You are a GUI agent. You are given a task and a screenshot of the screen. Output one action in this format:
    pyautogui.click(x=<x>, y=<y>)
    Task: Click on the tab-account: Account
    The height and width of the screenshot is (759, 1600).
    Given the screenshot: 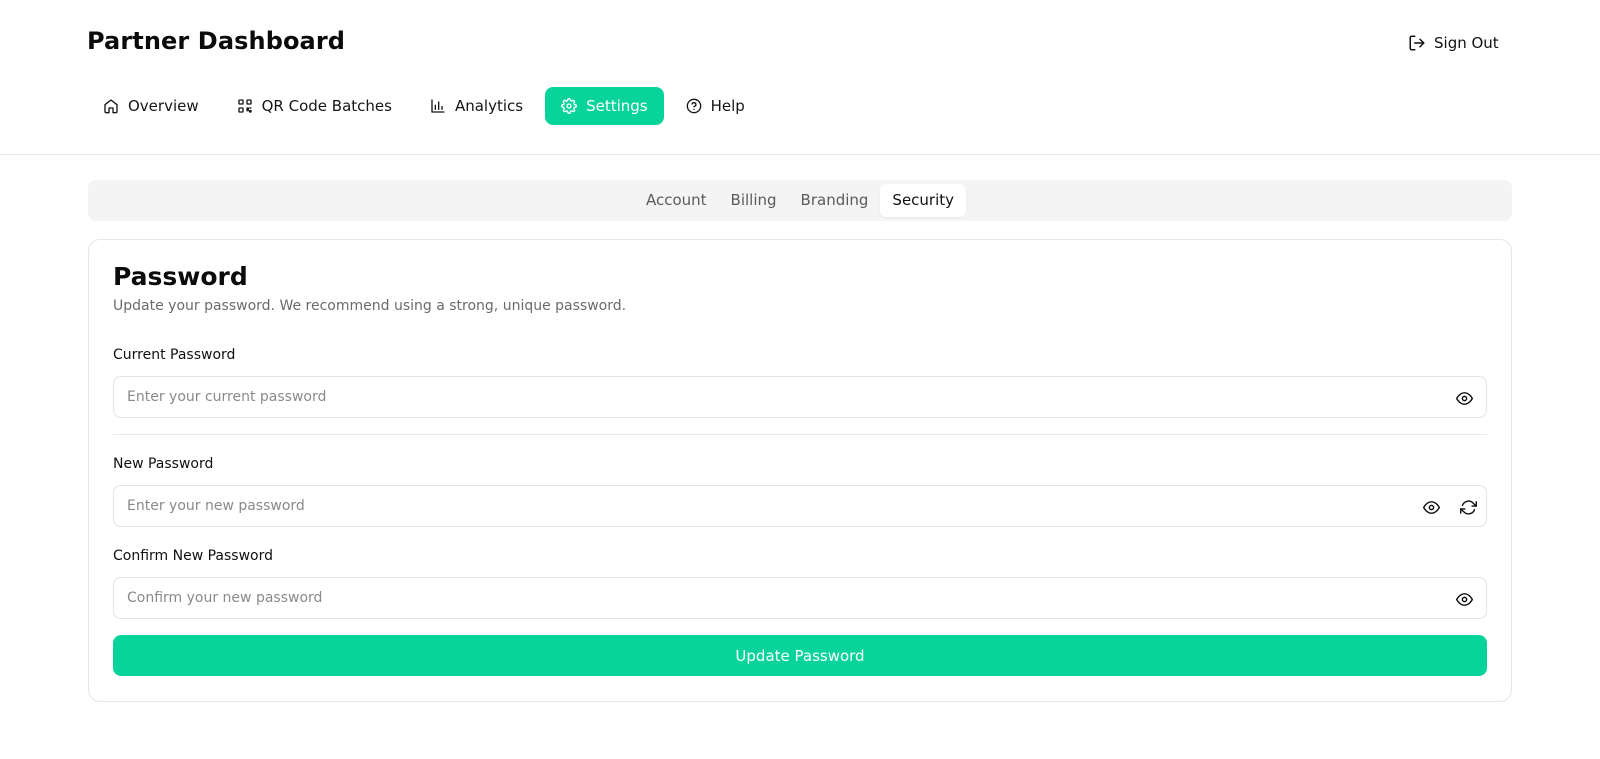 What is the action you would take?
    pyautogui.click(x=676, y=200)
    